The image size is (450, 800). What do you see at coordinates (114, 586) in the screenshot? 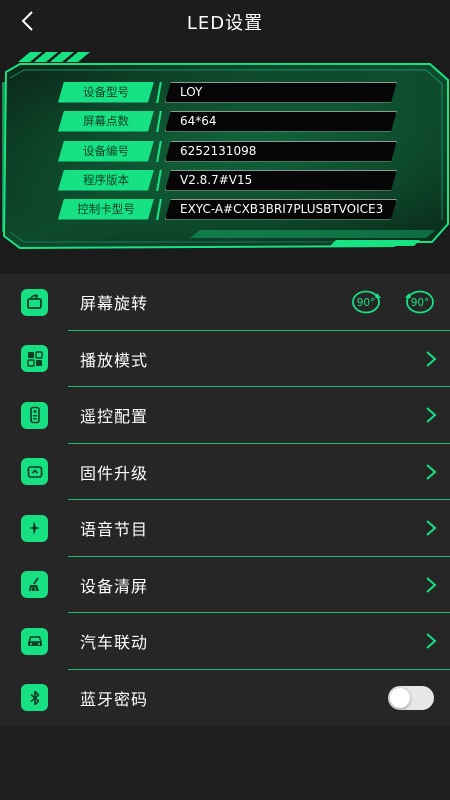
I see `menu-label: 设备清屏` at bounding box center [114, 586].